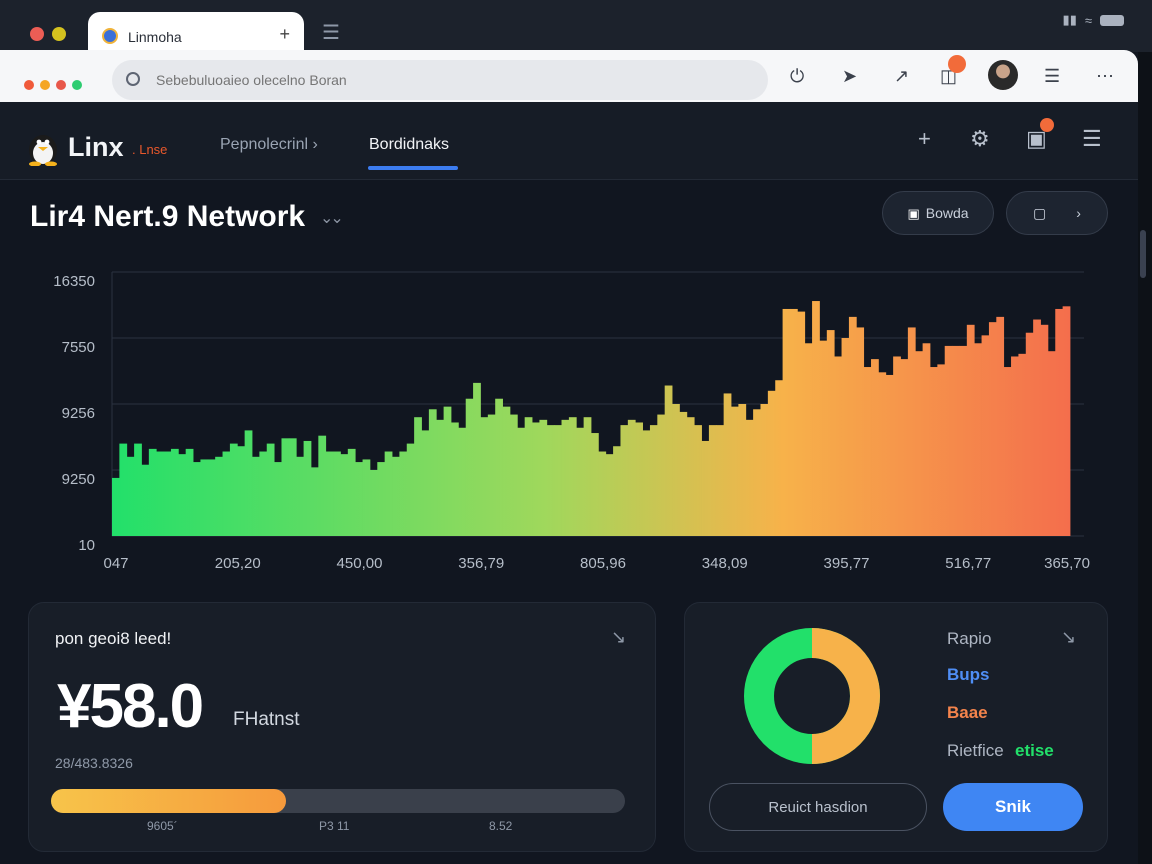  What do you see at coordinates (847, 563) in the screenshot?
I see `x-tick-label: 395,77` at bounding box center [847, 563].